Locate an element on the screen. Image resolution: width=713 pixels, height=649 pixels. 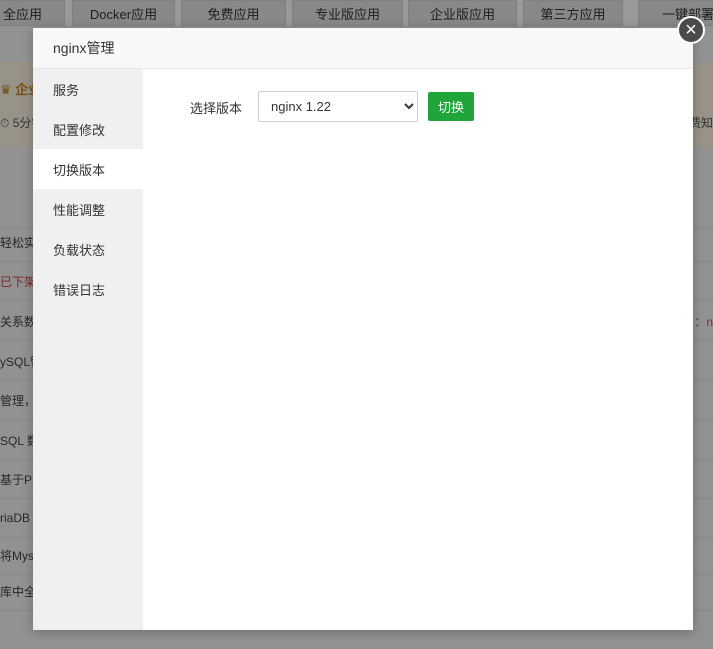
close-icon: × is located at coordinates (691, 30).